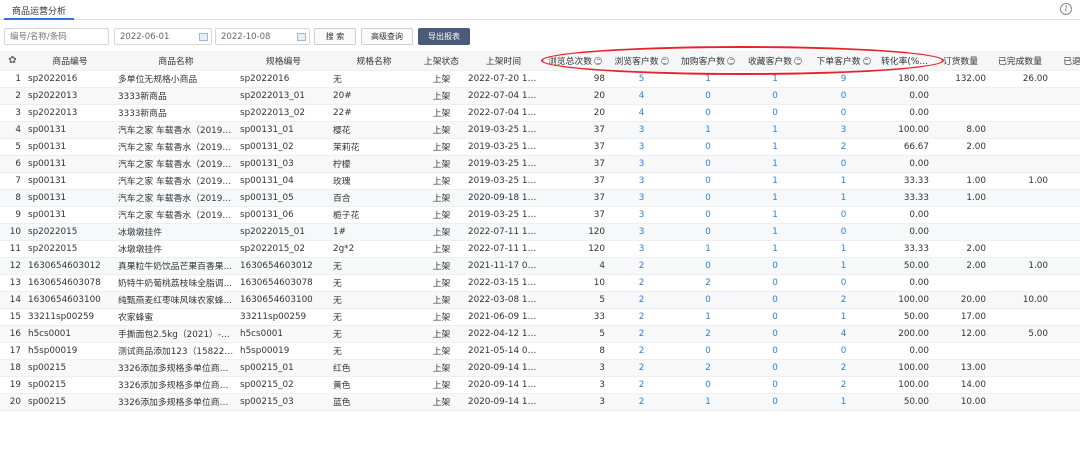  Describe the element at coordinates (374, 130) in the screenshot. I see `table-cell: 樱花` at that location.